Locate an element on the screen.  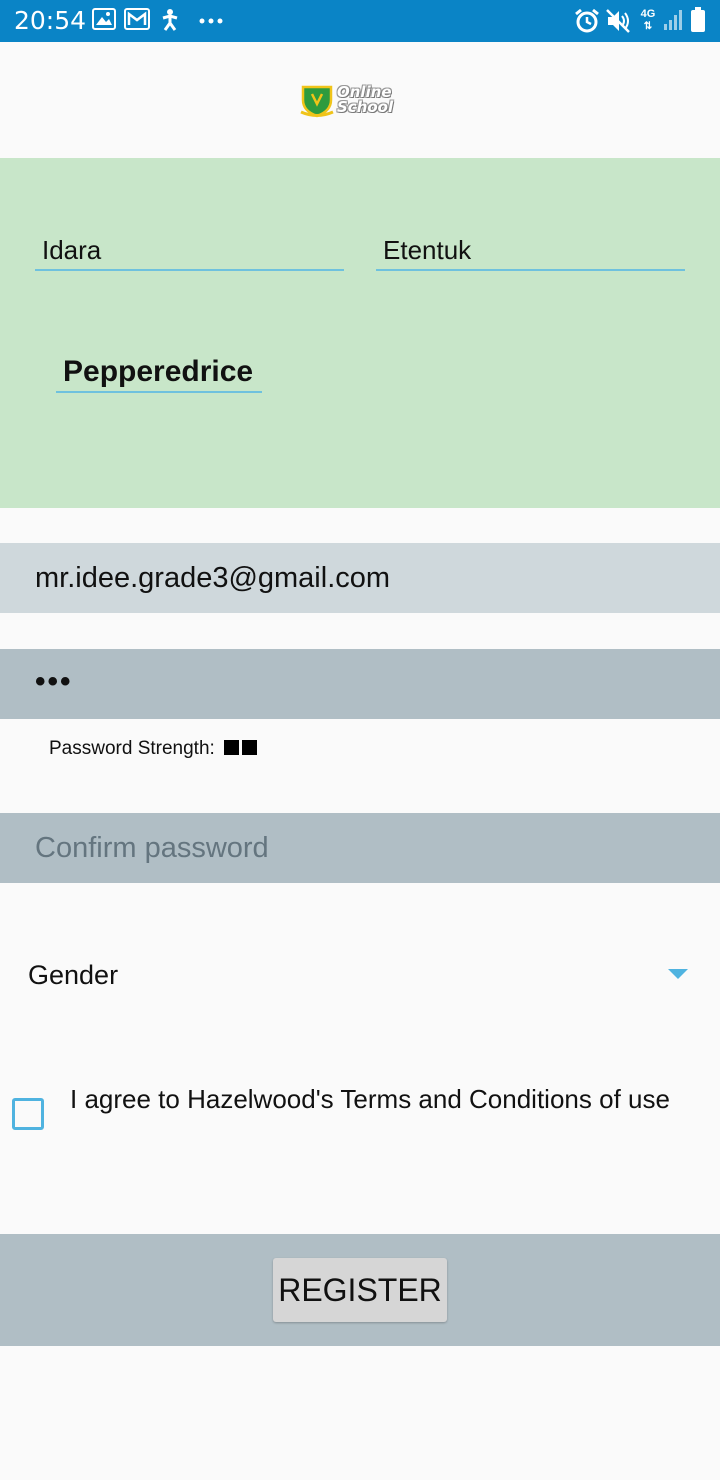
accessibility-icon is located at coordinates (170, 20).